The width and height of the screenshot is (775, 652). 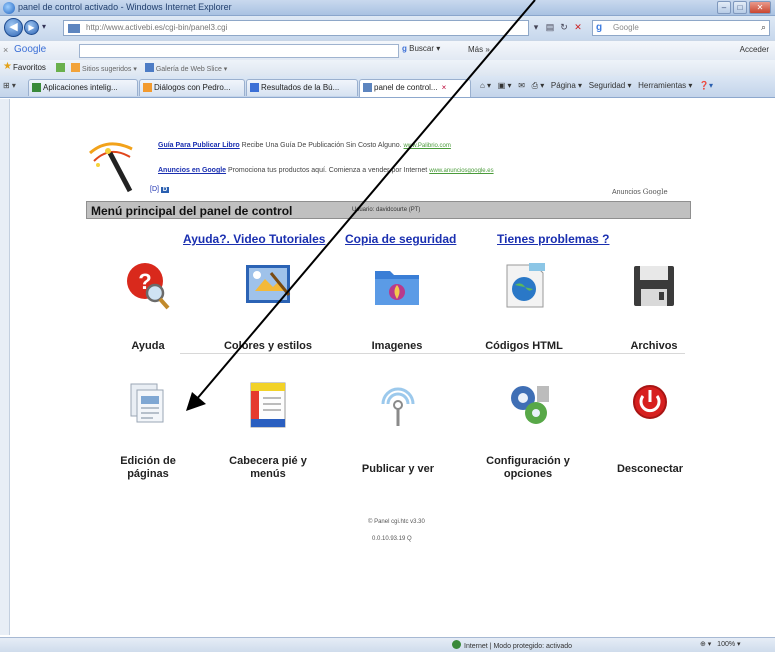 I want to click on tile-archivos: Archivos, so click(x=654, y=307).